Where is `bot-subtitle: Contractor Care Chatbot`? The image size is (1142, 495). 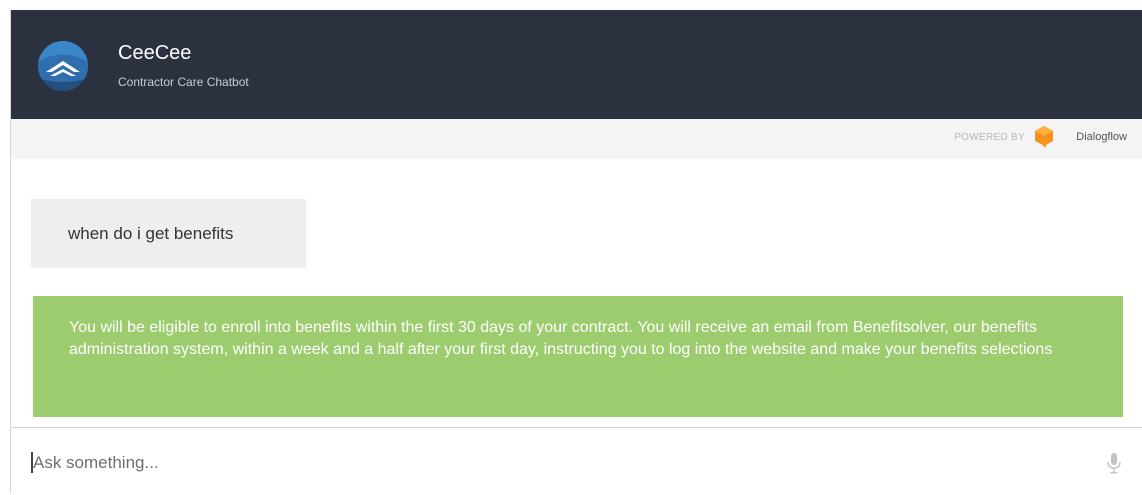 bot-subtitle: Contractor Care Chatbot is located at coordinates (183, 82).